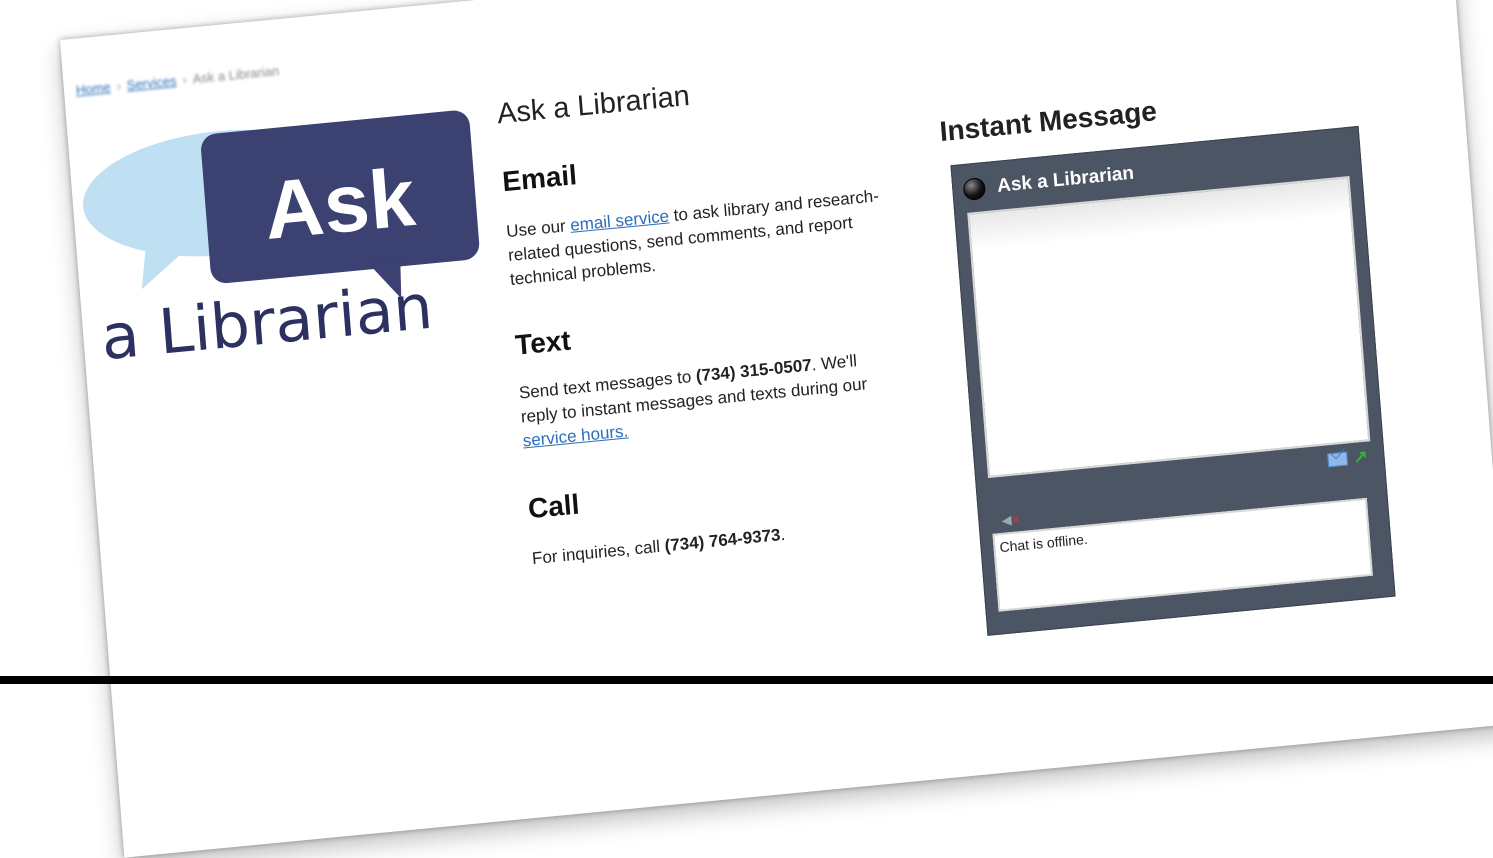  Describe the element at coordinates (1169, 327) in the screenshot. I see `chat-log` at that location.